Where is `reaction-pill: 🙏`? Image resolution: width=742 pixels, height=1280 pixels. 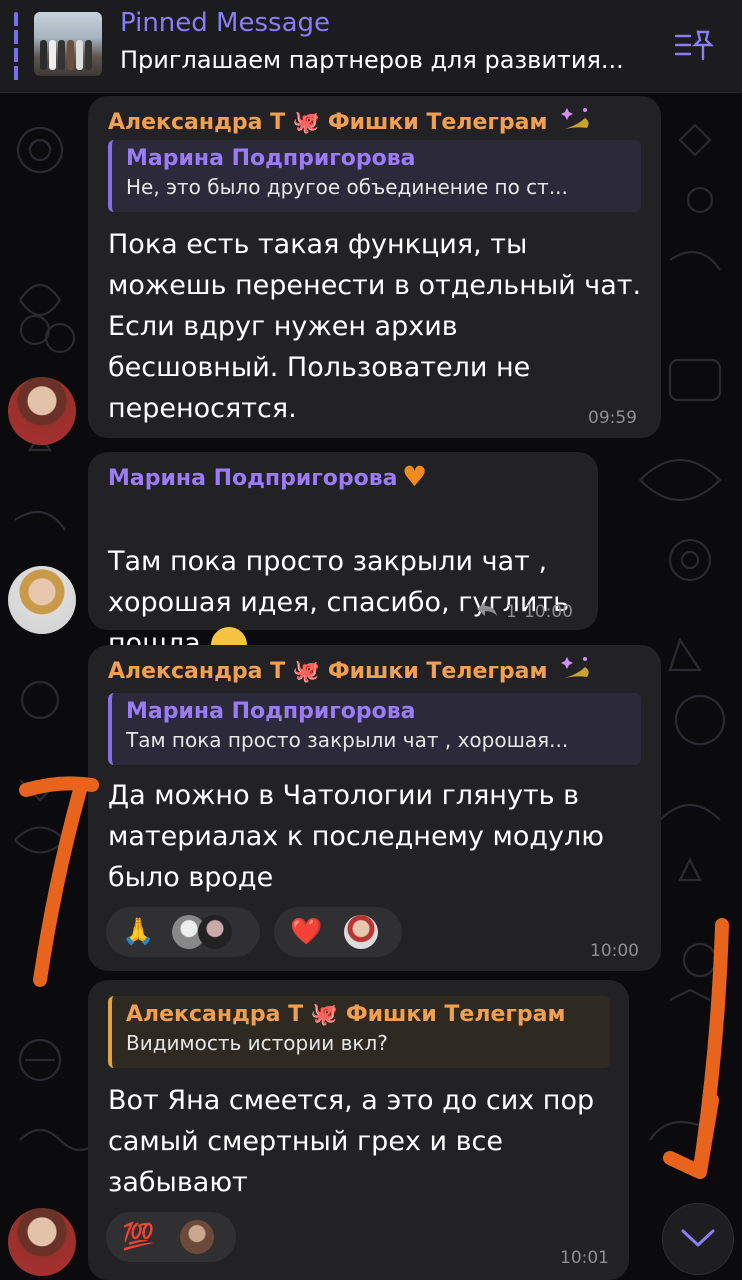
reaction-pill: 🙏 is located at coordinates (183, 932).